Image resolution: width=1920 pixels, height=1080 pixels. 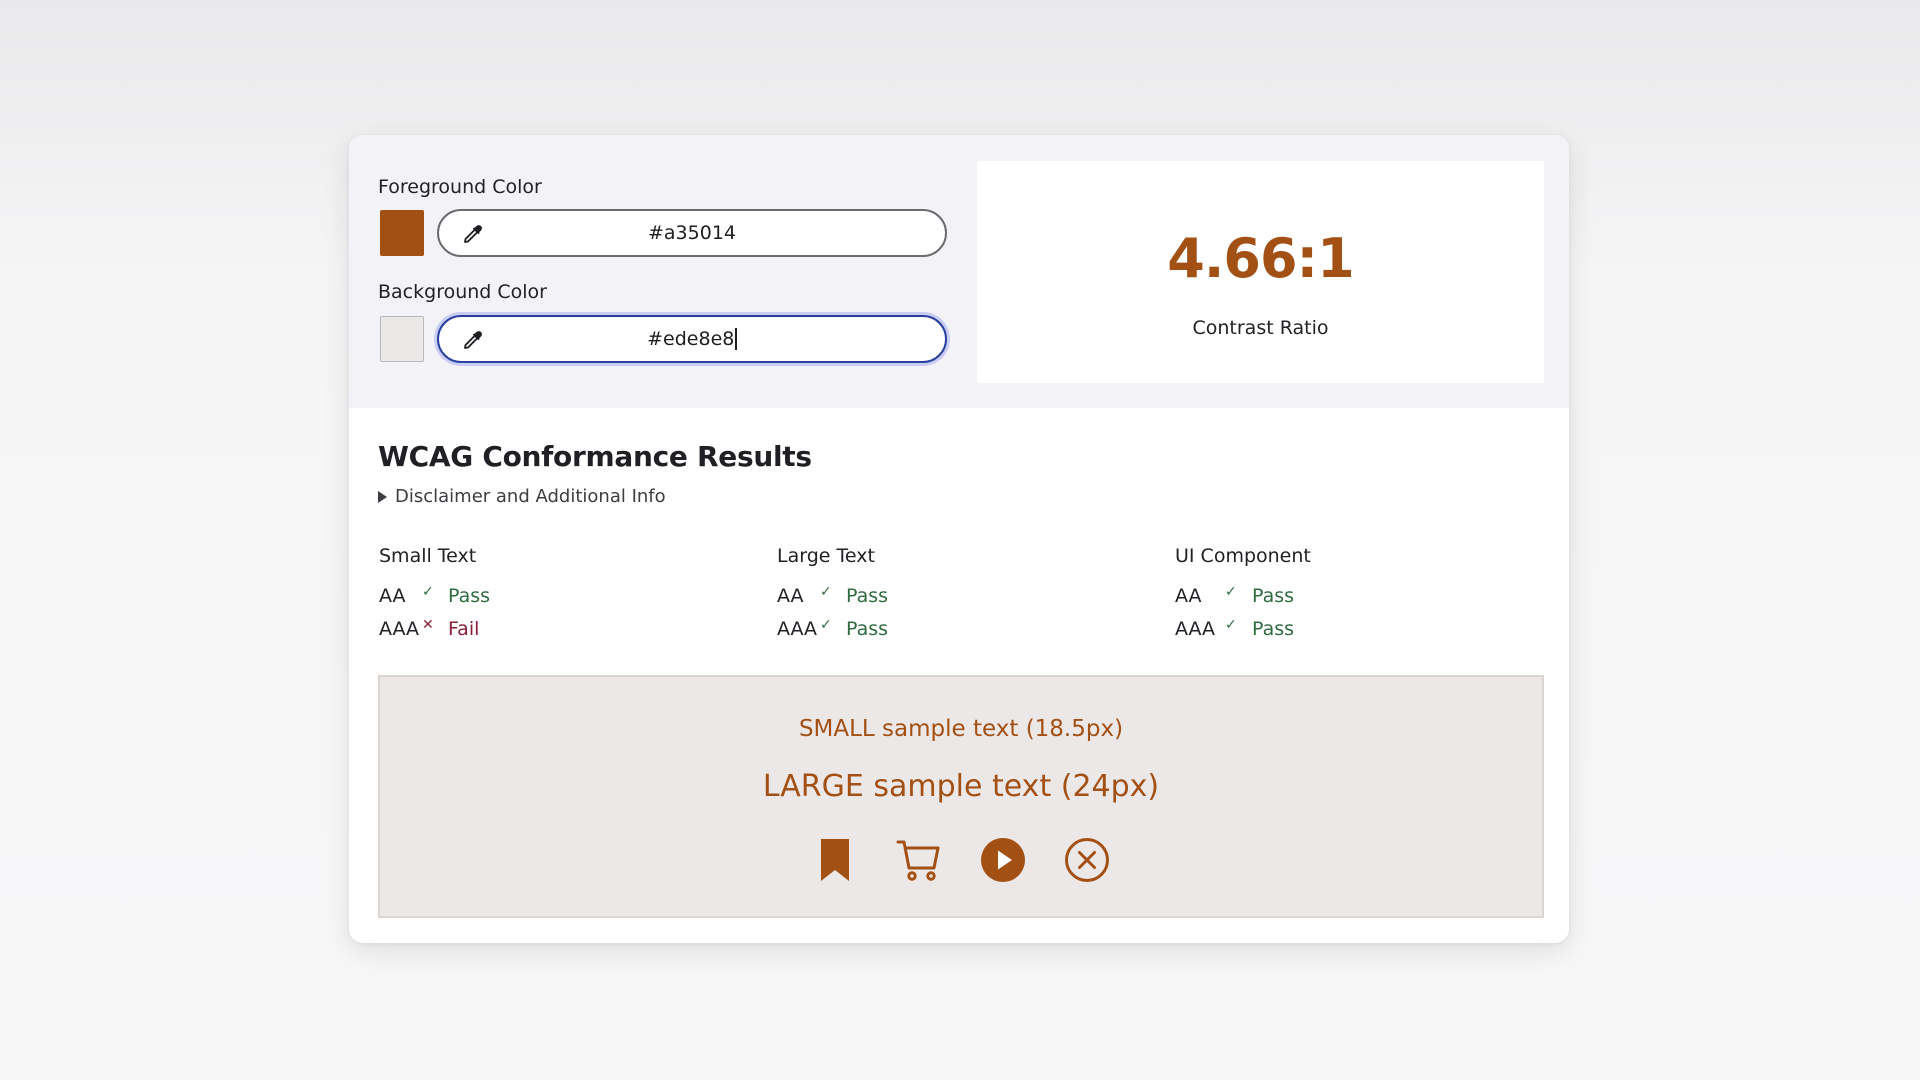 What do you see at coordinates (826, 556) in the screenshot?
I see `column-heading: Large Text` at bounding box center [826, 556].